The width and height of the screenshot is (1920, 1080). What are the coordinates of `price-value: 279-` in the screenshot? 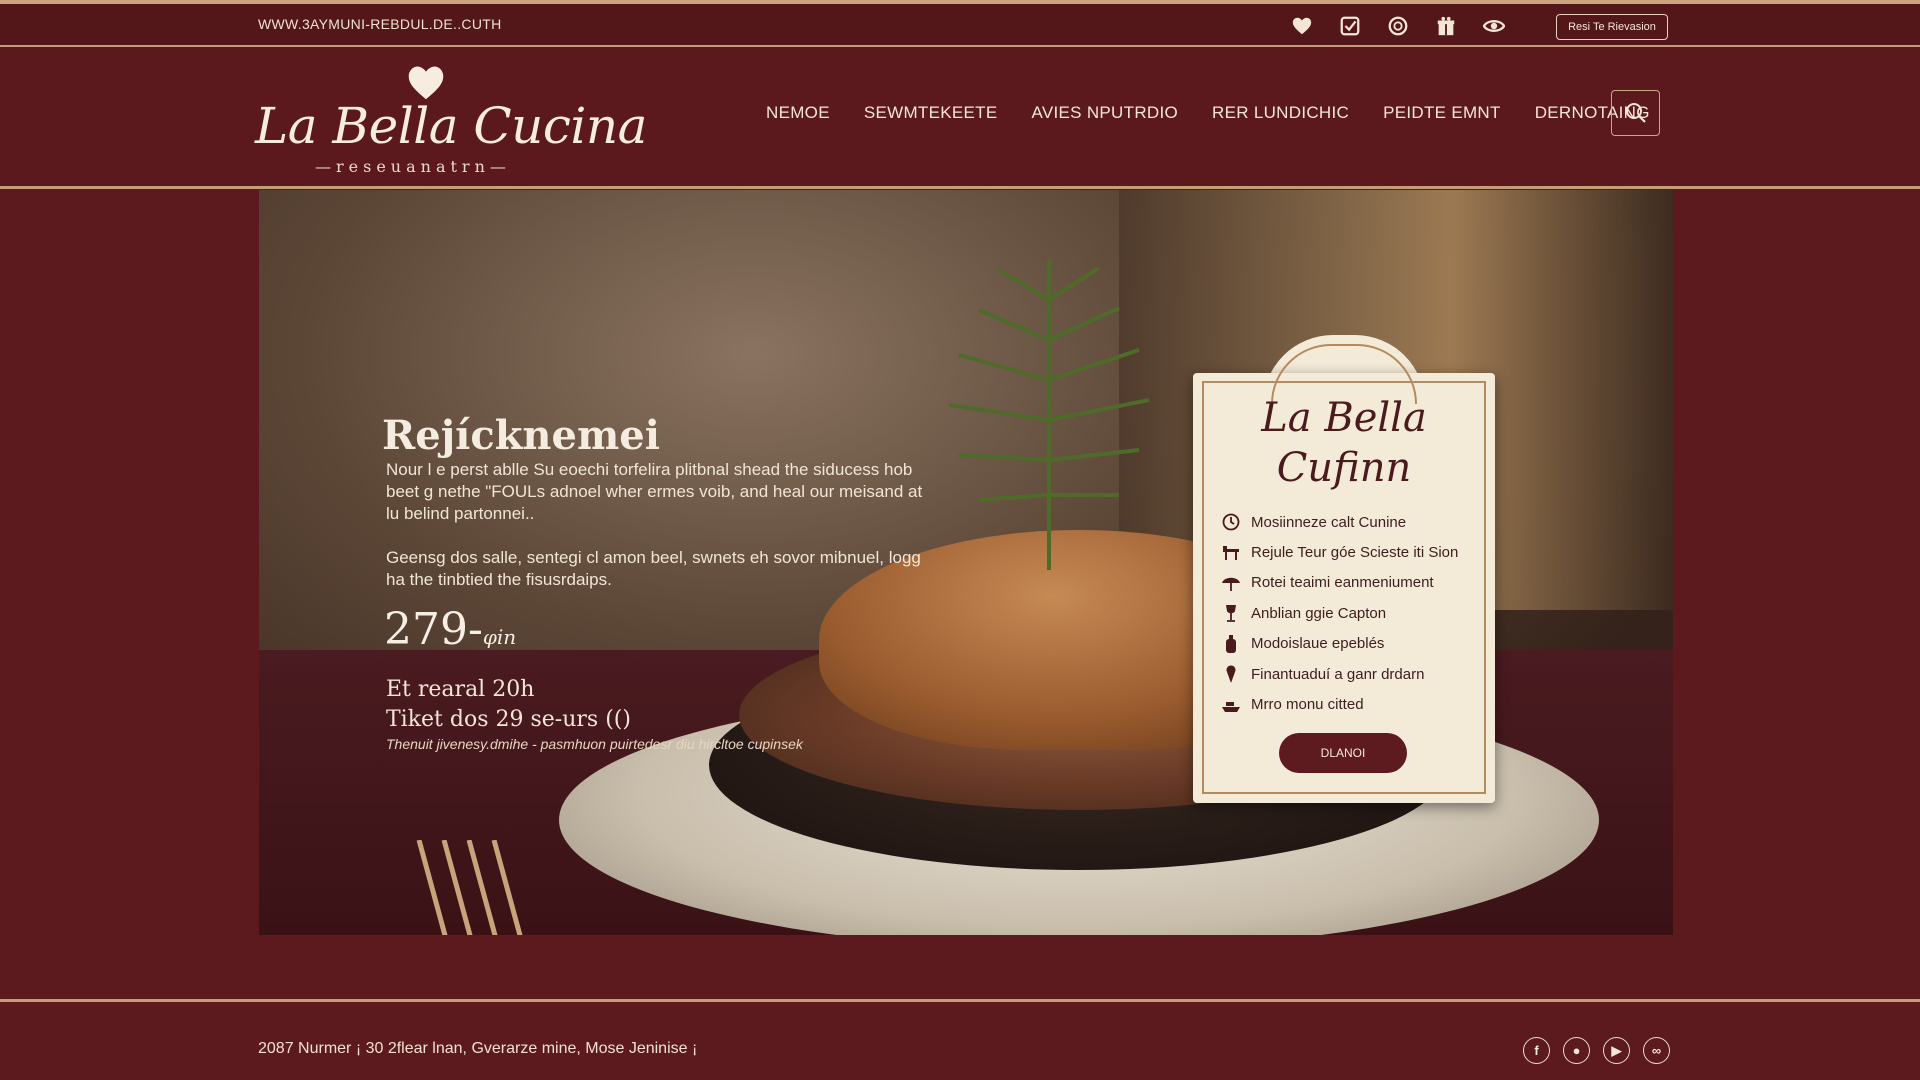 It's located at (433, 629).